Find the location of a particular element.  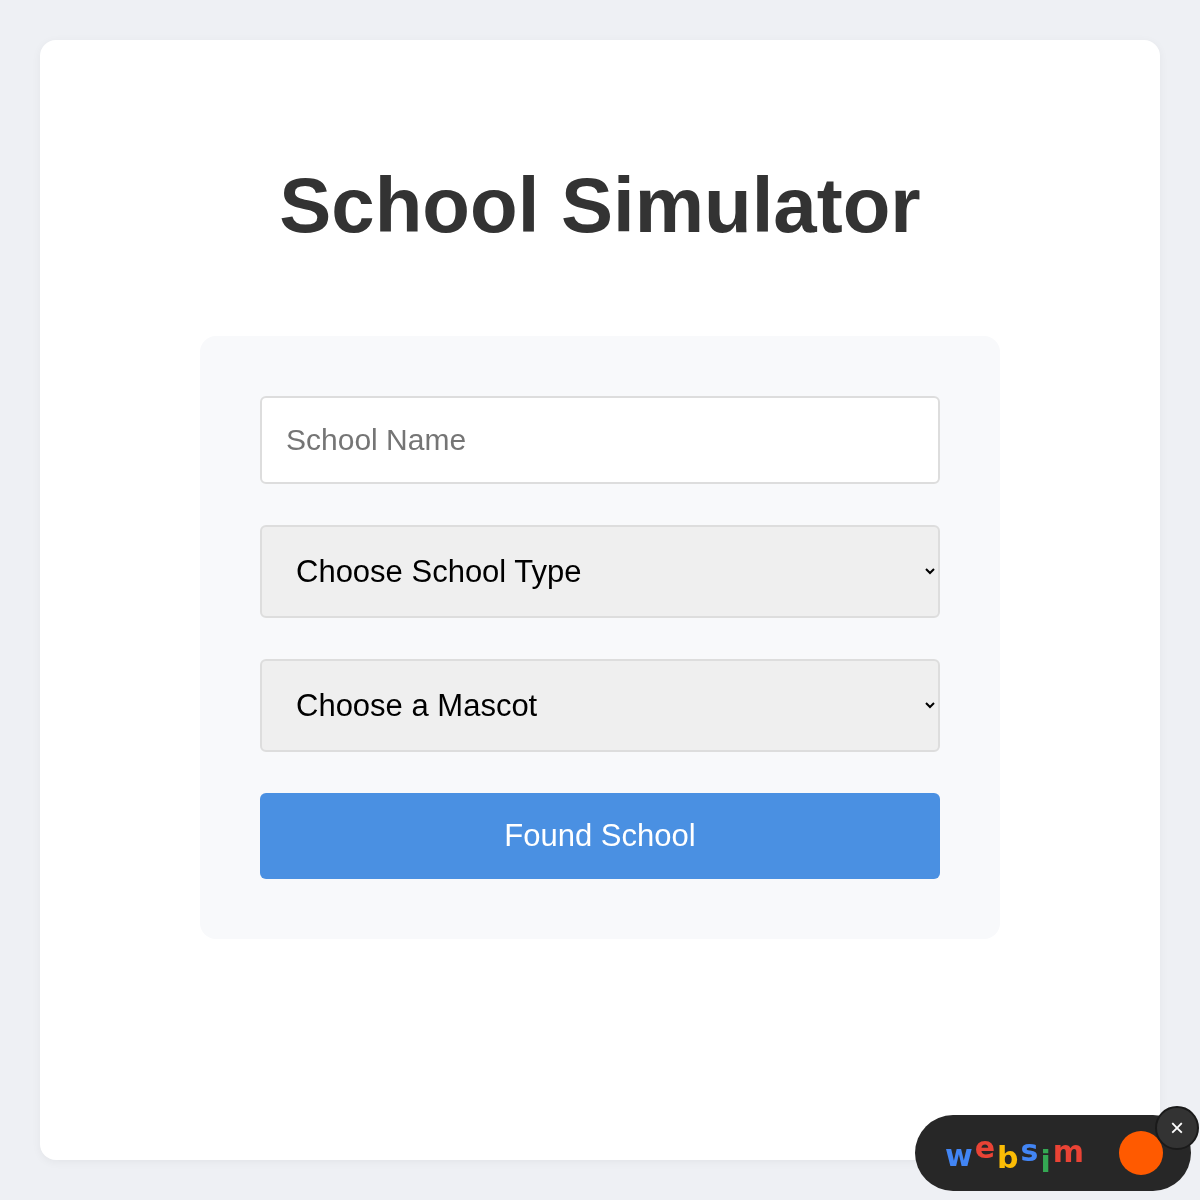

school-name-field: School Name is located at coordinates (600, 440).